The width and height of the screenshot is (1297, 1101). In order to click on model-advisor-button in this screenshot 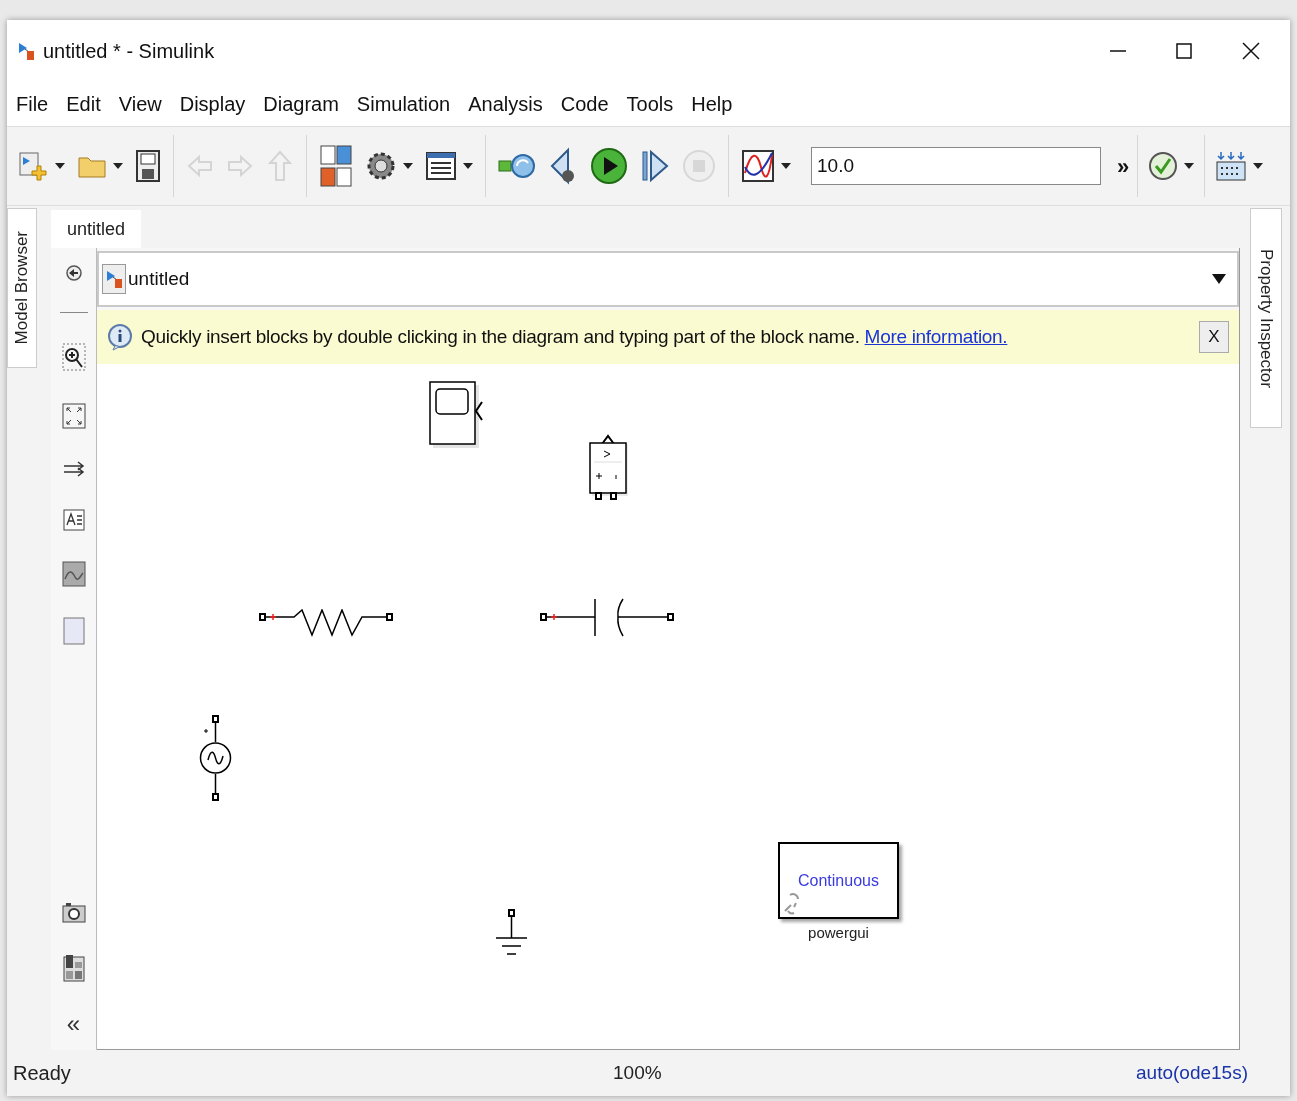, I will do `click(1171, 166)`.